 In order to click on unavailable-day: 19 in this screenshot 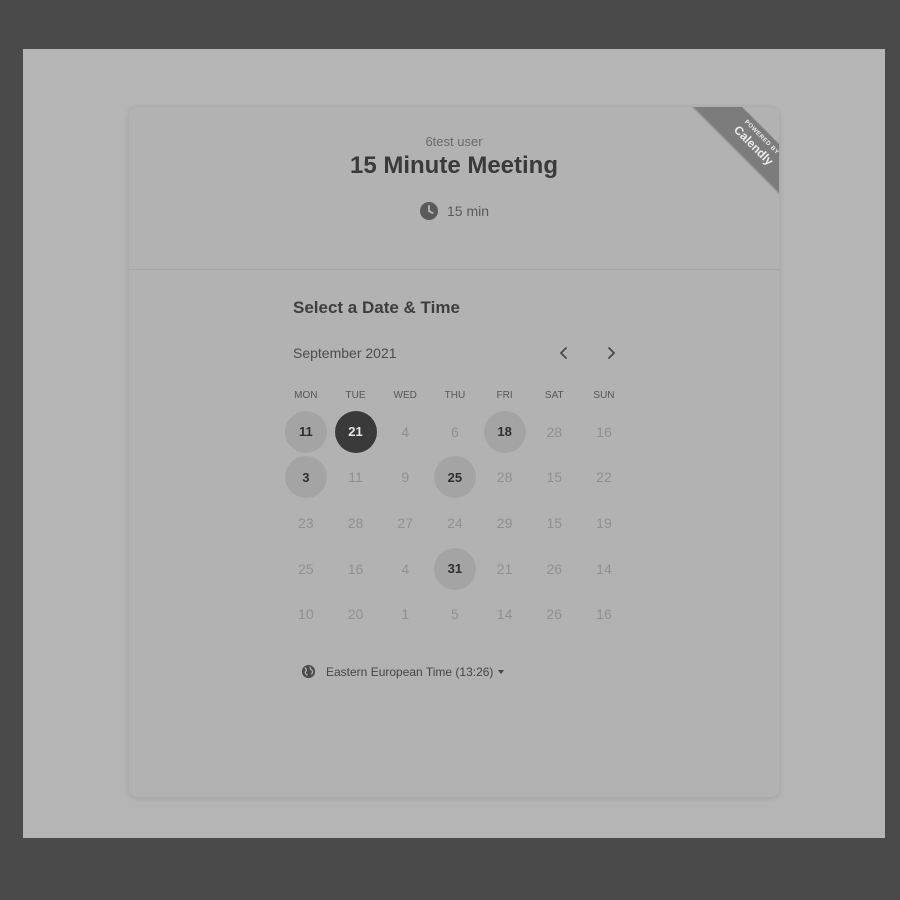, I will do `click(604, 522)`.